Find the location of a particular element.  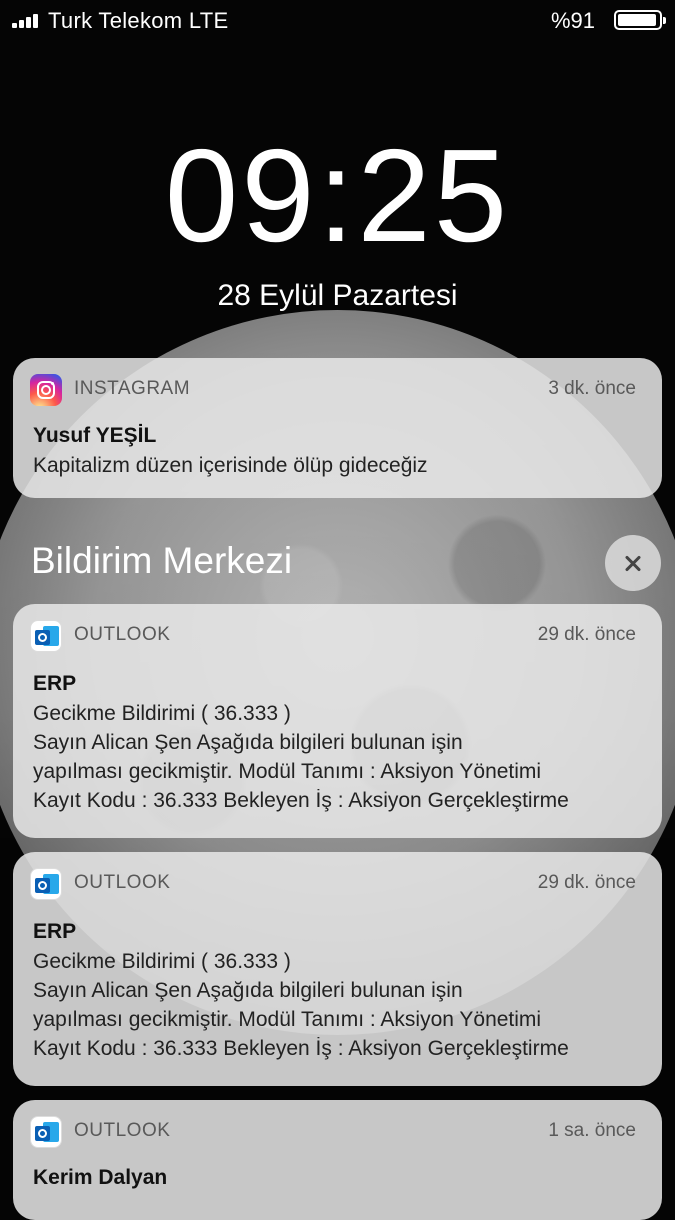

lock-date: 28 Eylül Pazartesi is located at coordinates (337, 295).